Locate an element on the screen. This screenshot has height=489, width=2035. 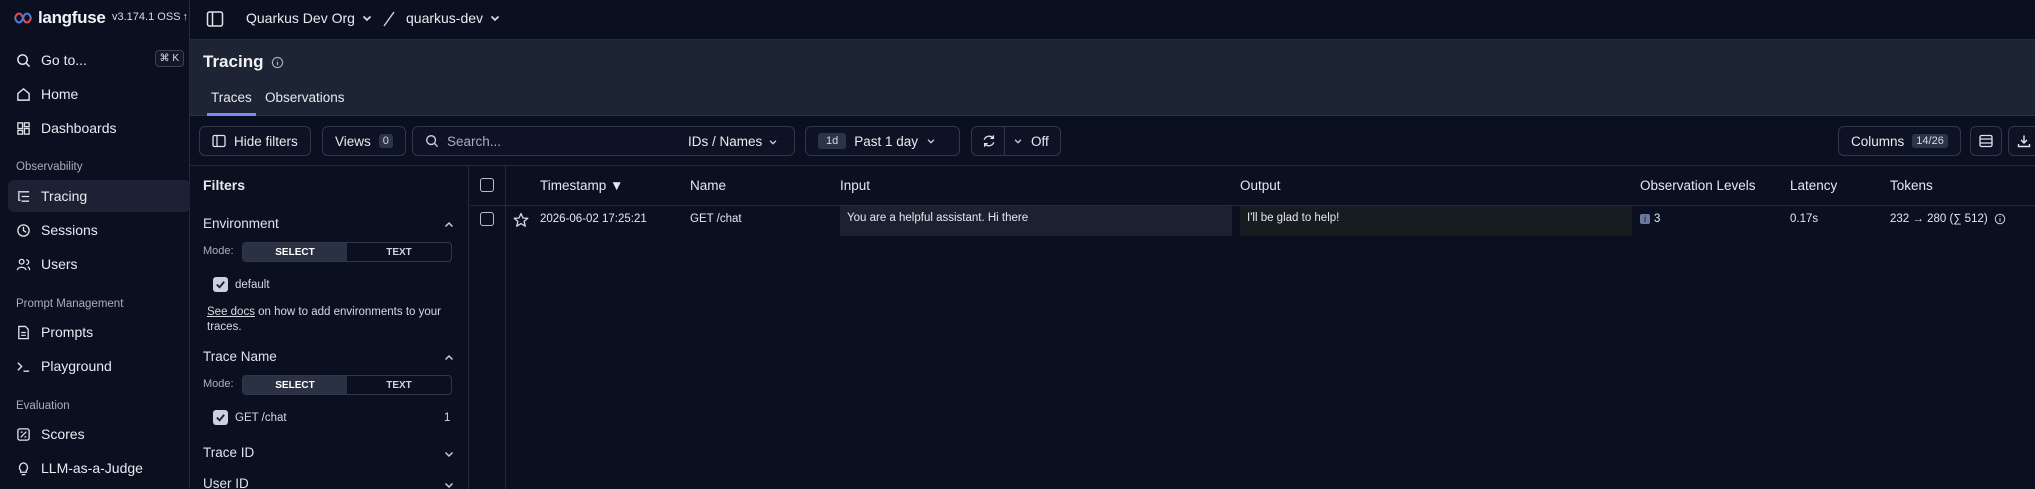
download-button is located at coordinates (2021, 141).